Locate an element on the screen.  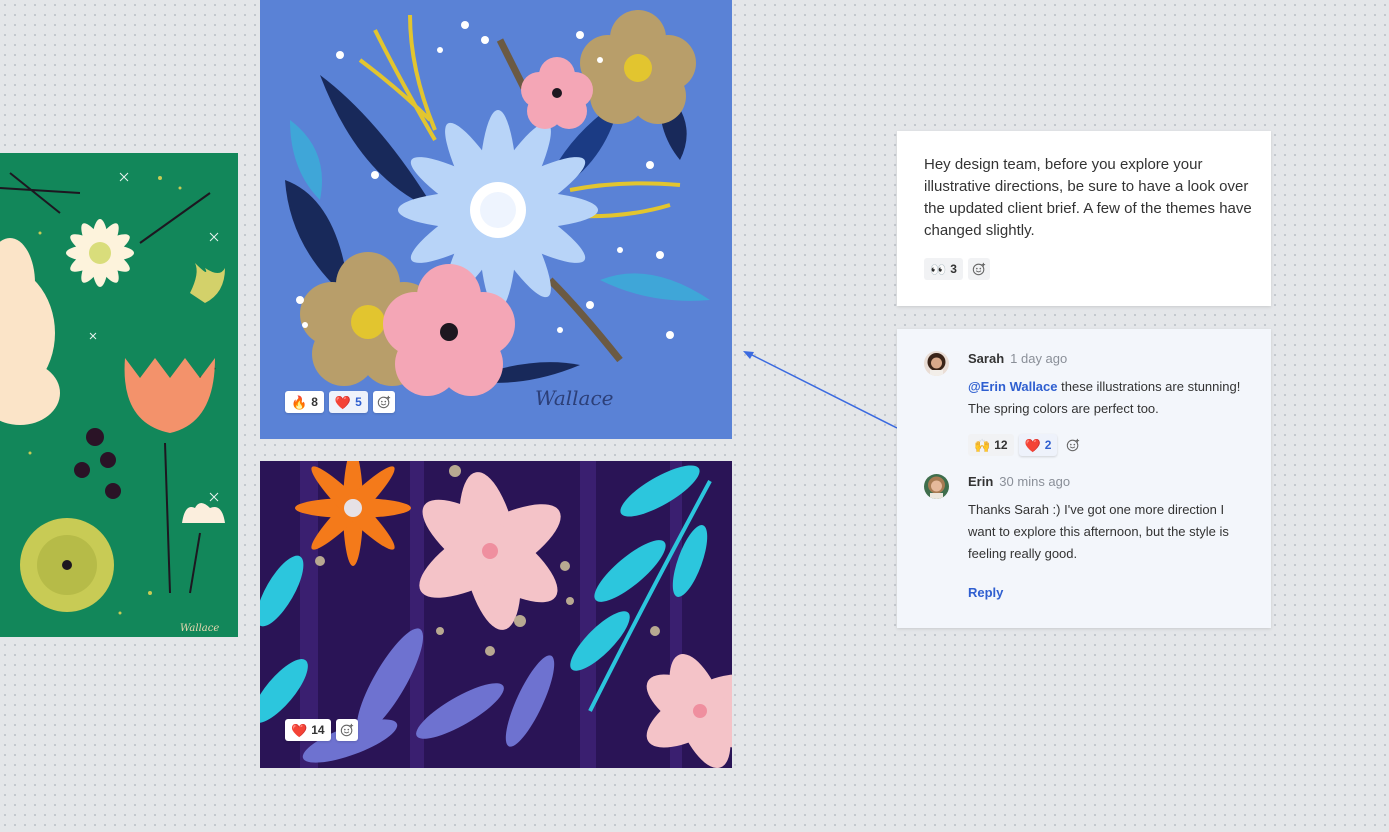
reaction-chip-heart: ❤️ 14 is located at coordinates (308, 730).